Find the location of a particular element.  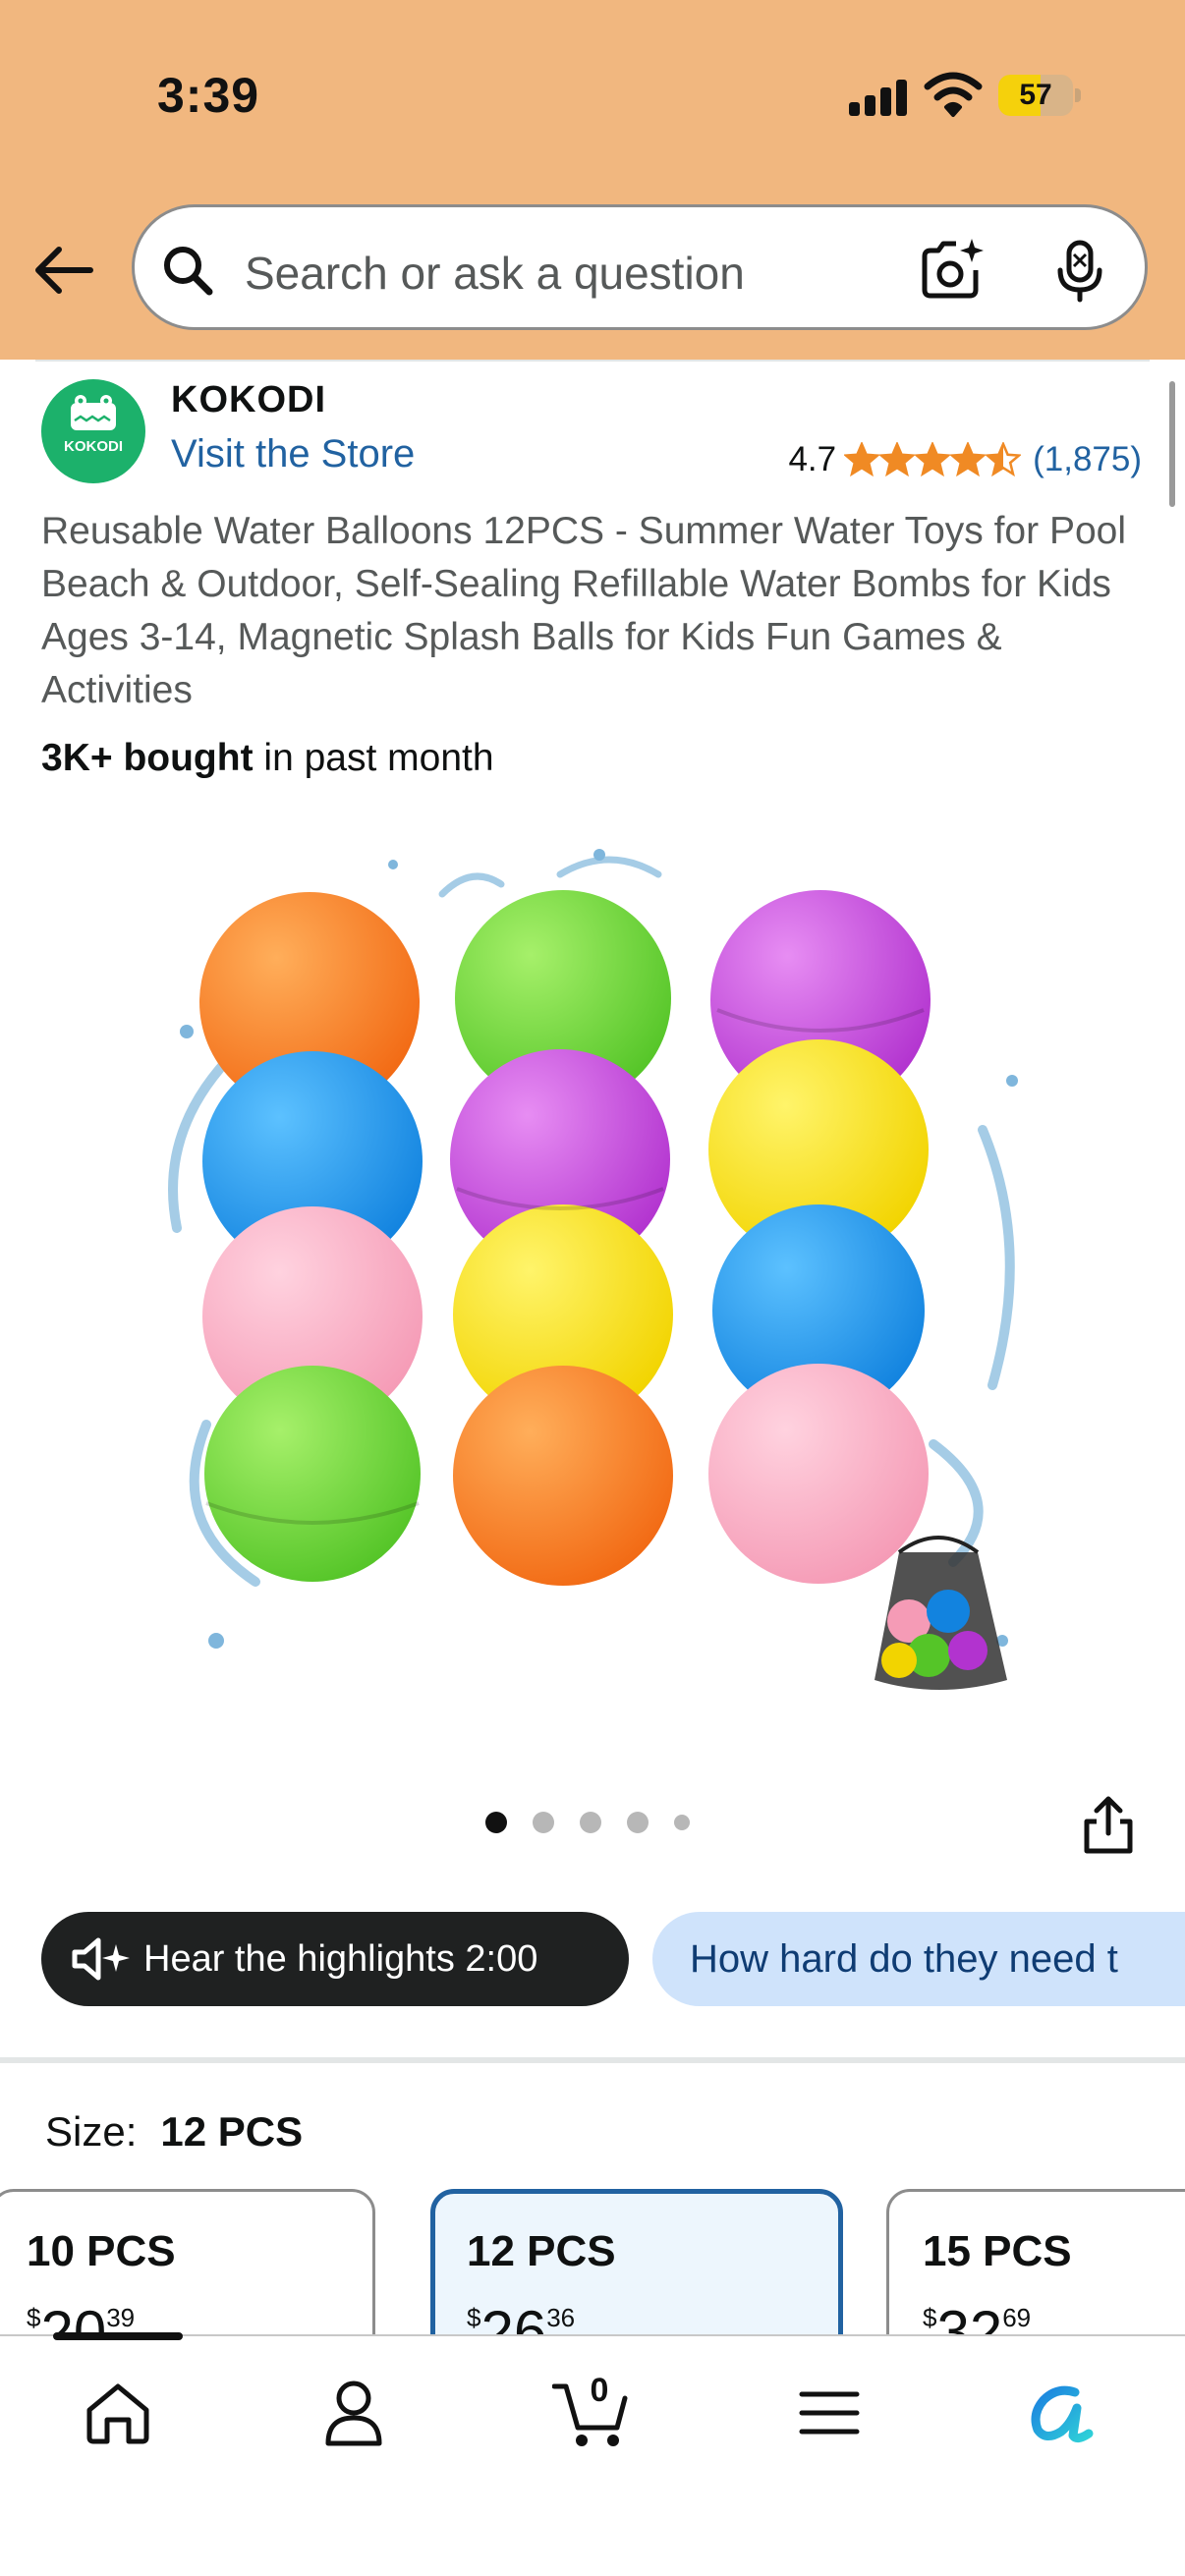

battery-icon: 57 is located at coordinates (1040, 95).